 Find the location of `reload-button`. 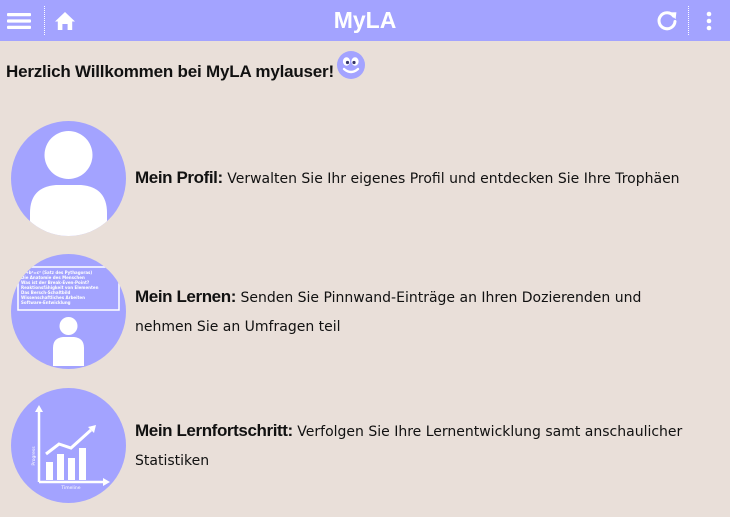

reload-button is located at coordinates (667, 20).